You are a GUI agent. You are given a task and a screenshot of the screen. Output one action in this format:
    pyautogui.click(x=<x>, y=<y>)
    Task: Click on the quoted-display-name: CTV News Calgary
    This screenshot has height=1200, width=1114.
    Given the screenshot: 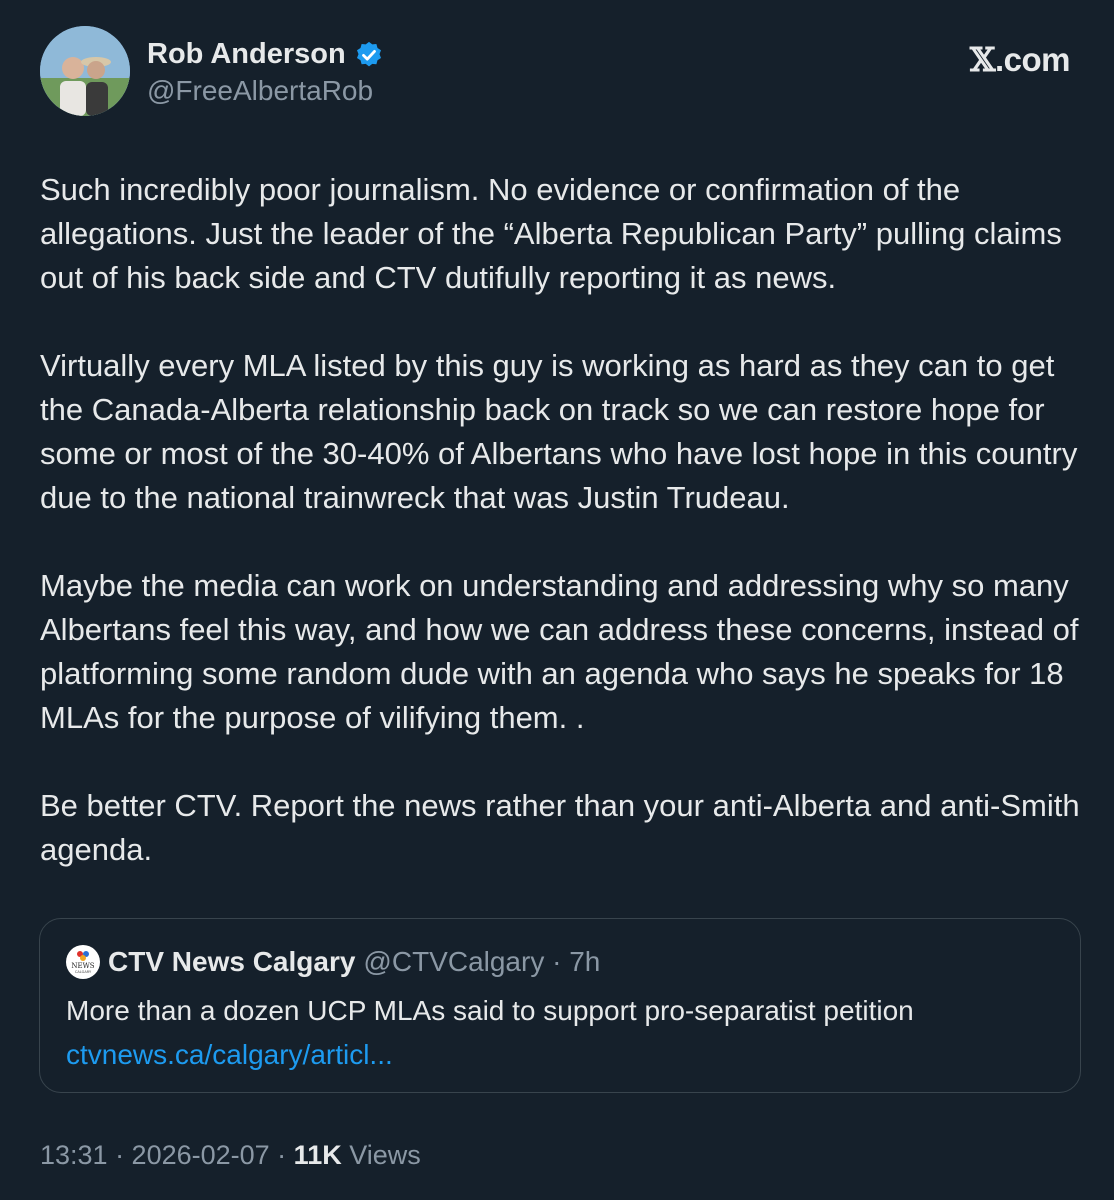 What is the action you would take?
    pyautogui.click(x=231, y=962)
    